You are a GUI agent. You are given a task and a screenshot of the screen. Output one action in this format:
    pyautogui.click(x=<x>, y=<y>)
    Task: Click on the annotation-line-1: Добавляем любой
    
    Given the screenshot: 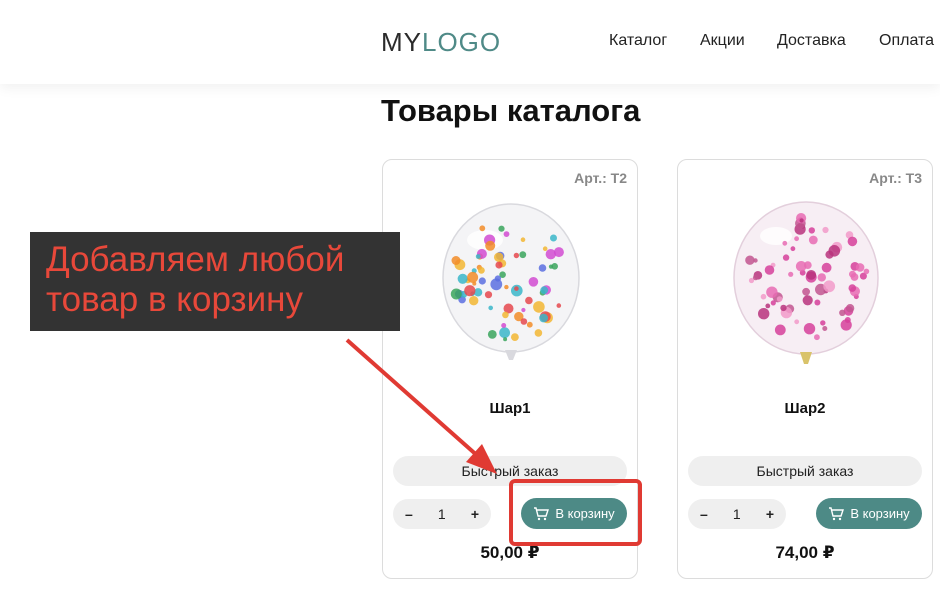 What is the action you would take?
    pyautogui.click(x=195, y=259)
    